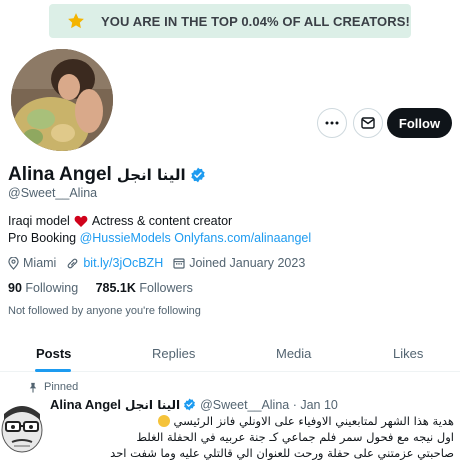 The width and height of the screenshot is (460, 460). I want to click on message-icon, so click(368, 123).